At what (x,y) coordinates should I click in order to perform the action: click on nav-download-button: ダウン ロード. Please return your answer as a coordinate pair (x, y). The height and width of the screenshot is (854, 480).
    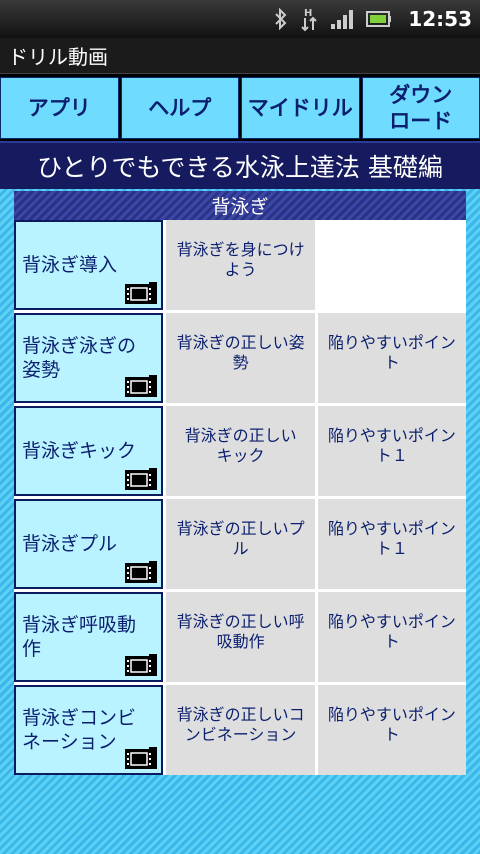
    Looking at the image, I should click on (420, 108).